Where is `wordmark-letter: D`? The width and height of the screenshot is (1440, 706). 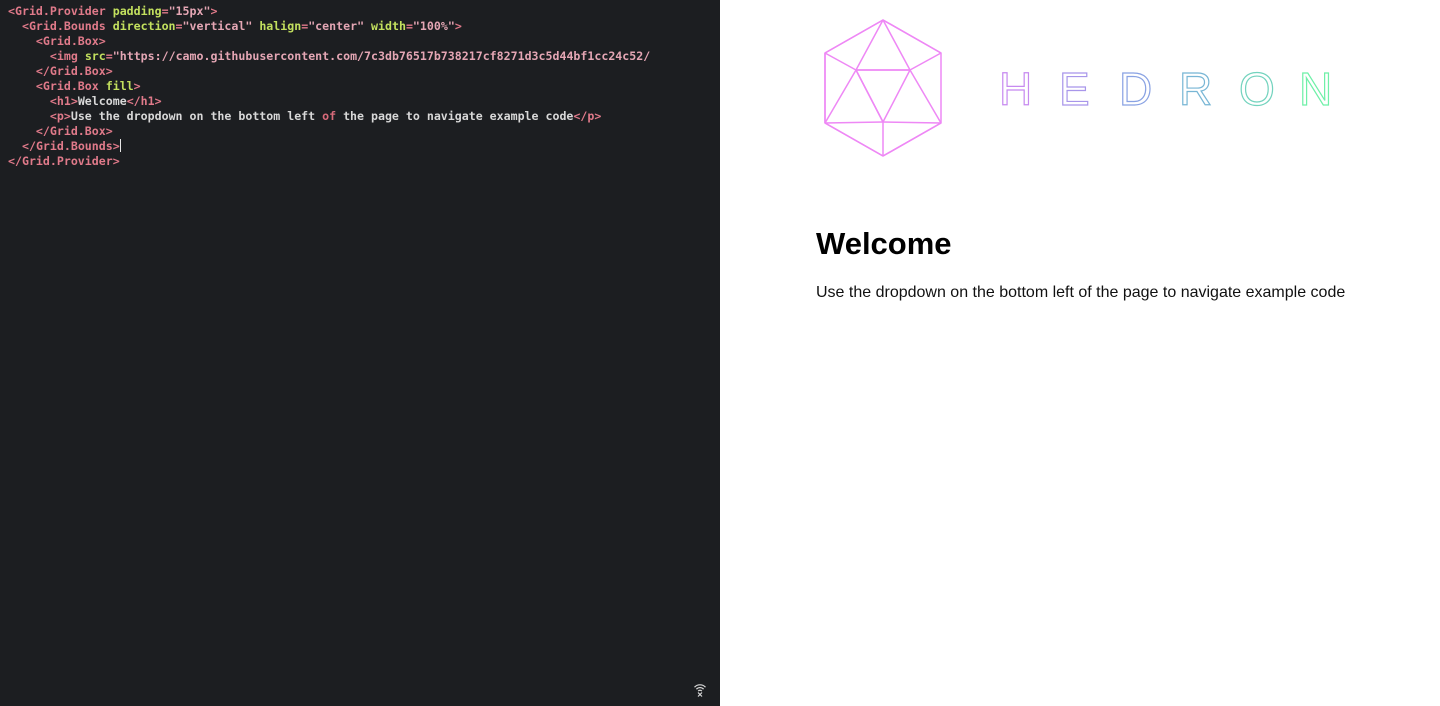
wordmark-letter: D is located at coordinates (1135, 89).